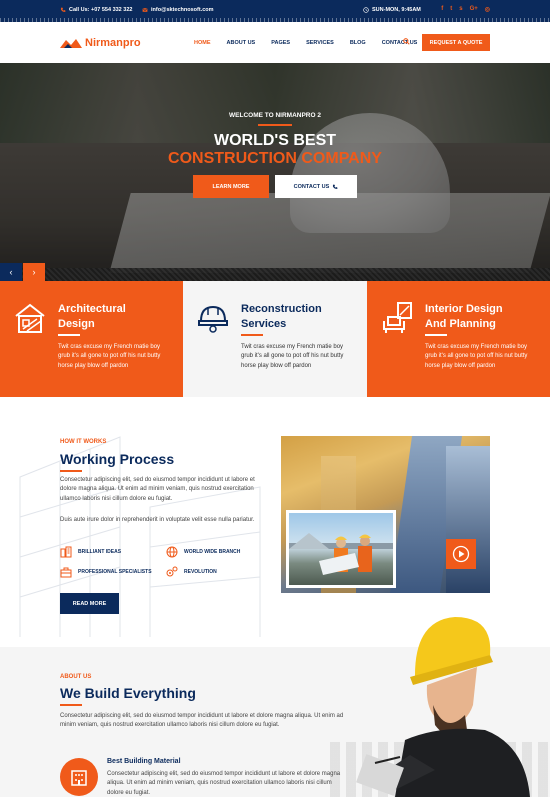  What do you see at coordinates (117, 459) in the screenshot?
I see `how-title: Working Process` at bounding box center [117, 459].